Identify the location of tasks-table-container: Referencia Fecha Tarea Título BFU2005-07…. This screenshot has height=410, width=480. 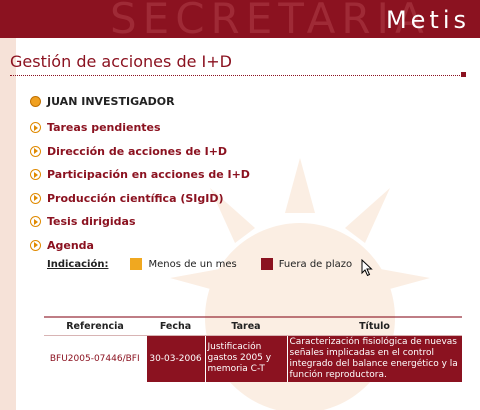
(253, 349).